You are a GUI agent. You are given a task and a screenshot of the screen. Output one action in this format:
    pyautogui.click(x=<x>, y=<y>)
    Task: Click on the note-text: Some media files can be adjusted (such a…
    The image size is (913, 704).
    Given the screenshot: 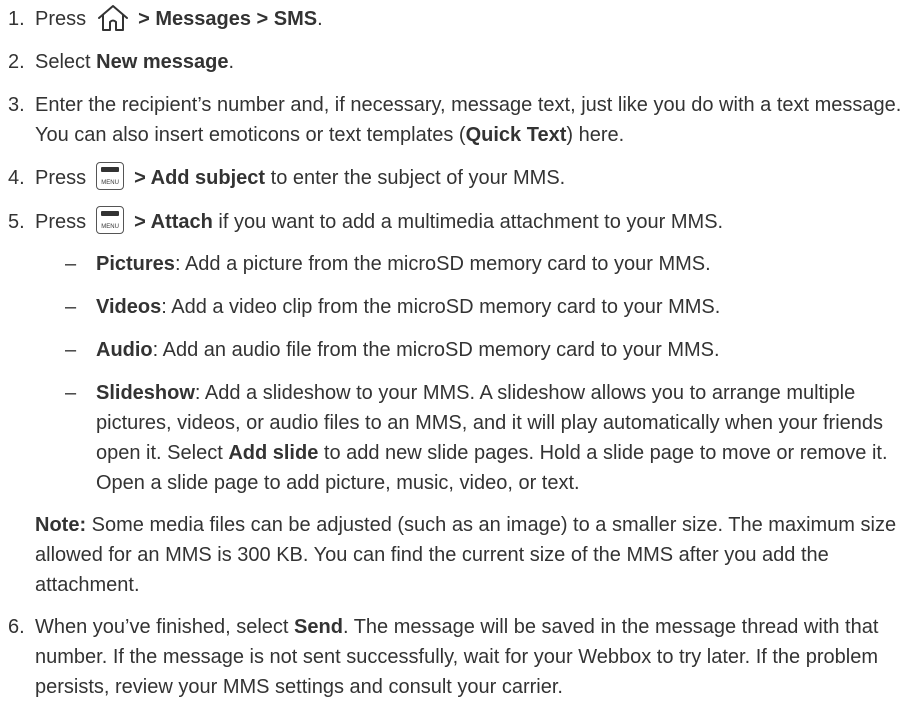 What is the action you would take?
    pyautogui.click(x=466, y=555)
    